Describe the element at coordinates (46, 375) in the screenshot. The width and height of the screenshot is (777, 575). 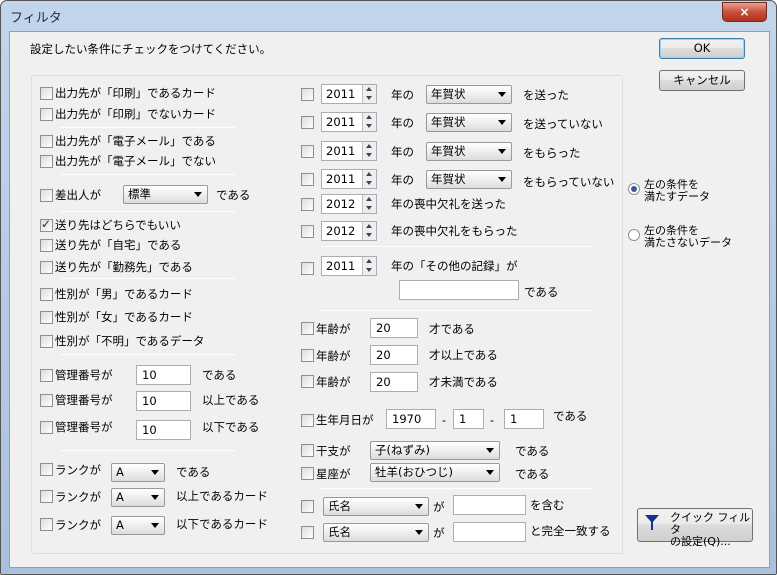
I see `mgmt-eq-checkbox` at that location.